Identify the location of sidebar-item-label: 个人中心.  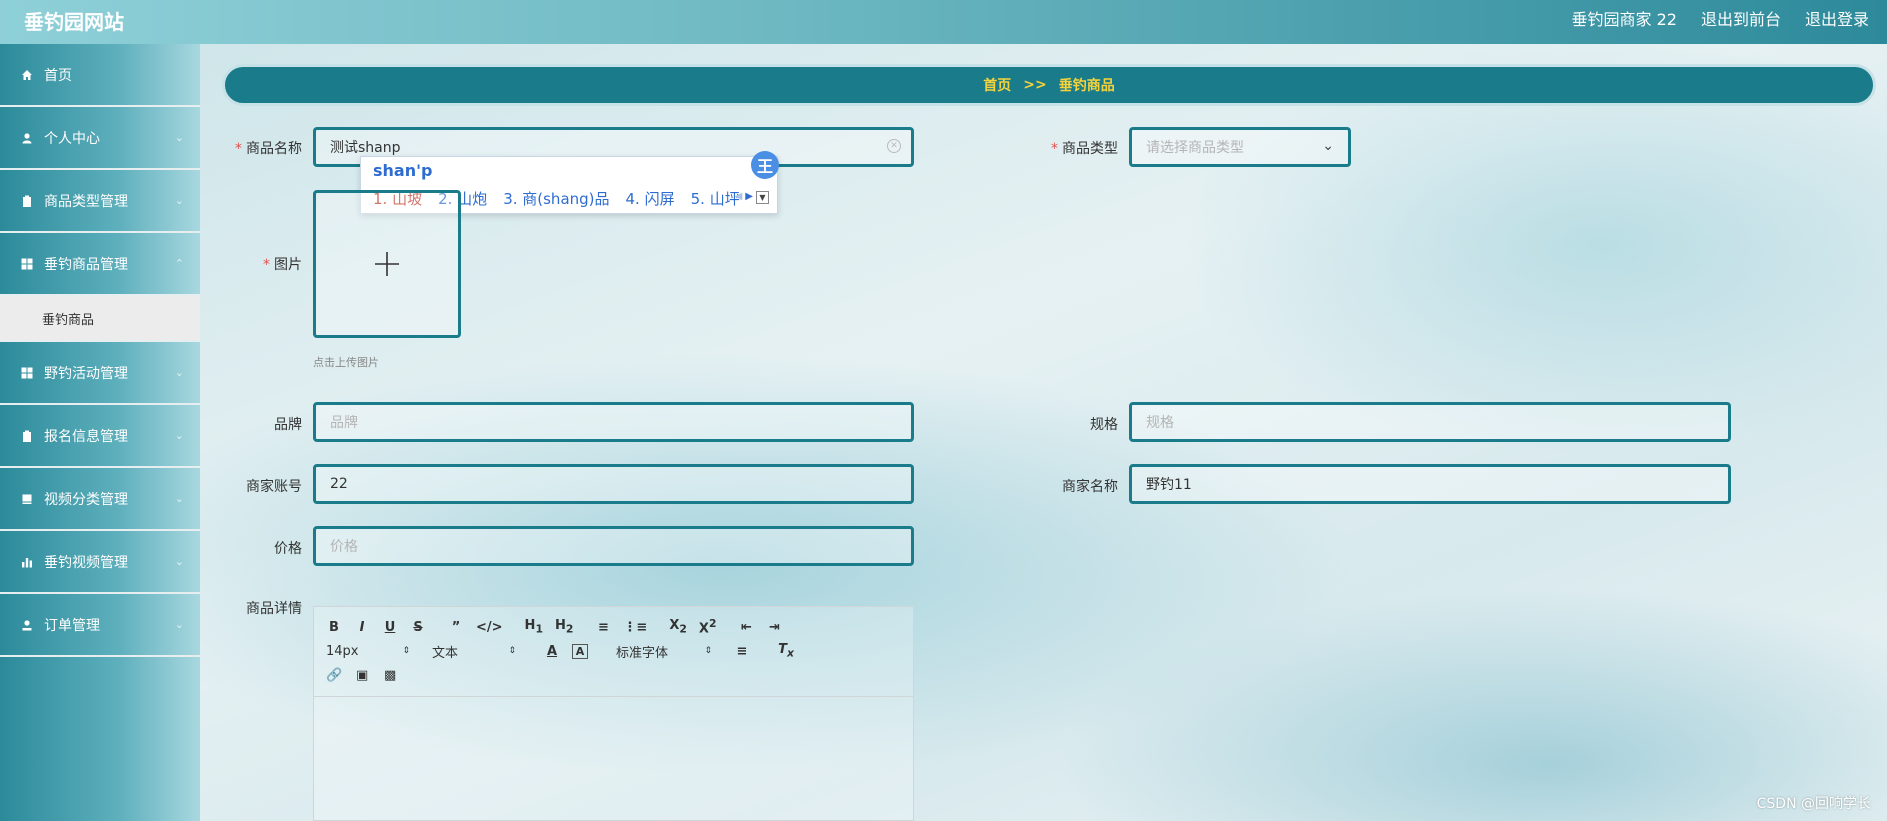
(72, 138).